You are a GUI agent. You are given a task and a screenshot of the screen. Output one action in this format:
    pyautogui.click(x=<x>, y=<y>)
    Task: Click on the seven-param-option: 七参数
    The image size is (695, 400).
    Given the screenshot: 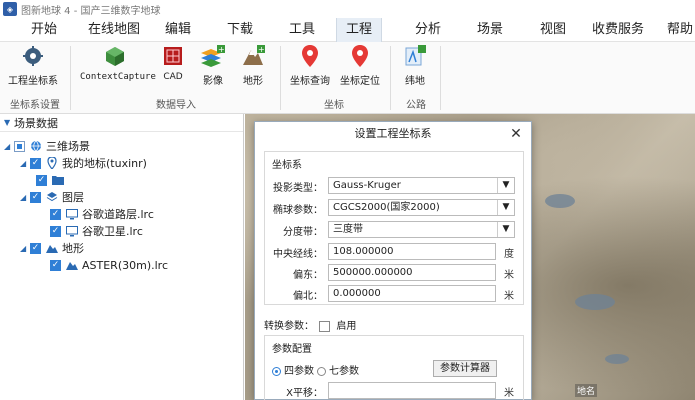 What is the action you would take?
    pyautogui.click(x=338, y=369)
    